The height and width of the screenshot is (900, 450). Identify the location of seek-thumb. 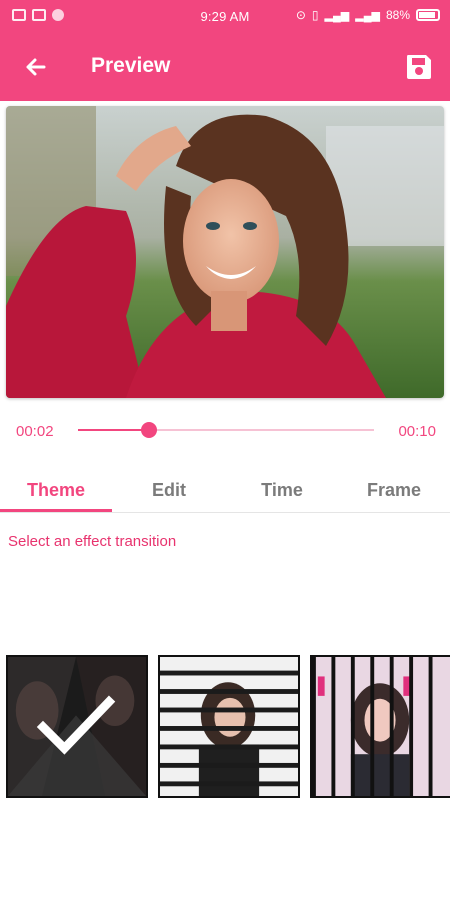
(149, 430).